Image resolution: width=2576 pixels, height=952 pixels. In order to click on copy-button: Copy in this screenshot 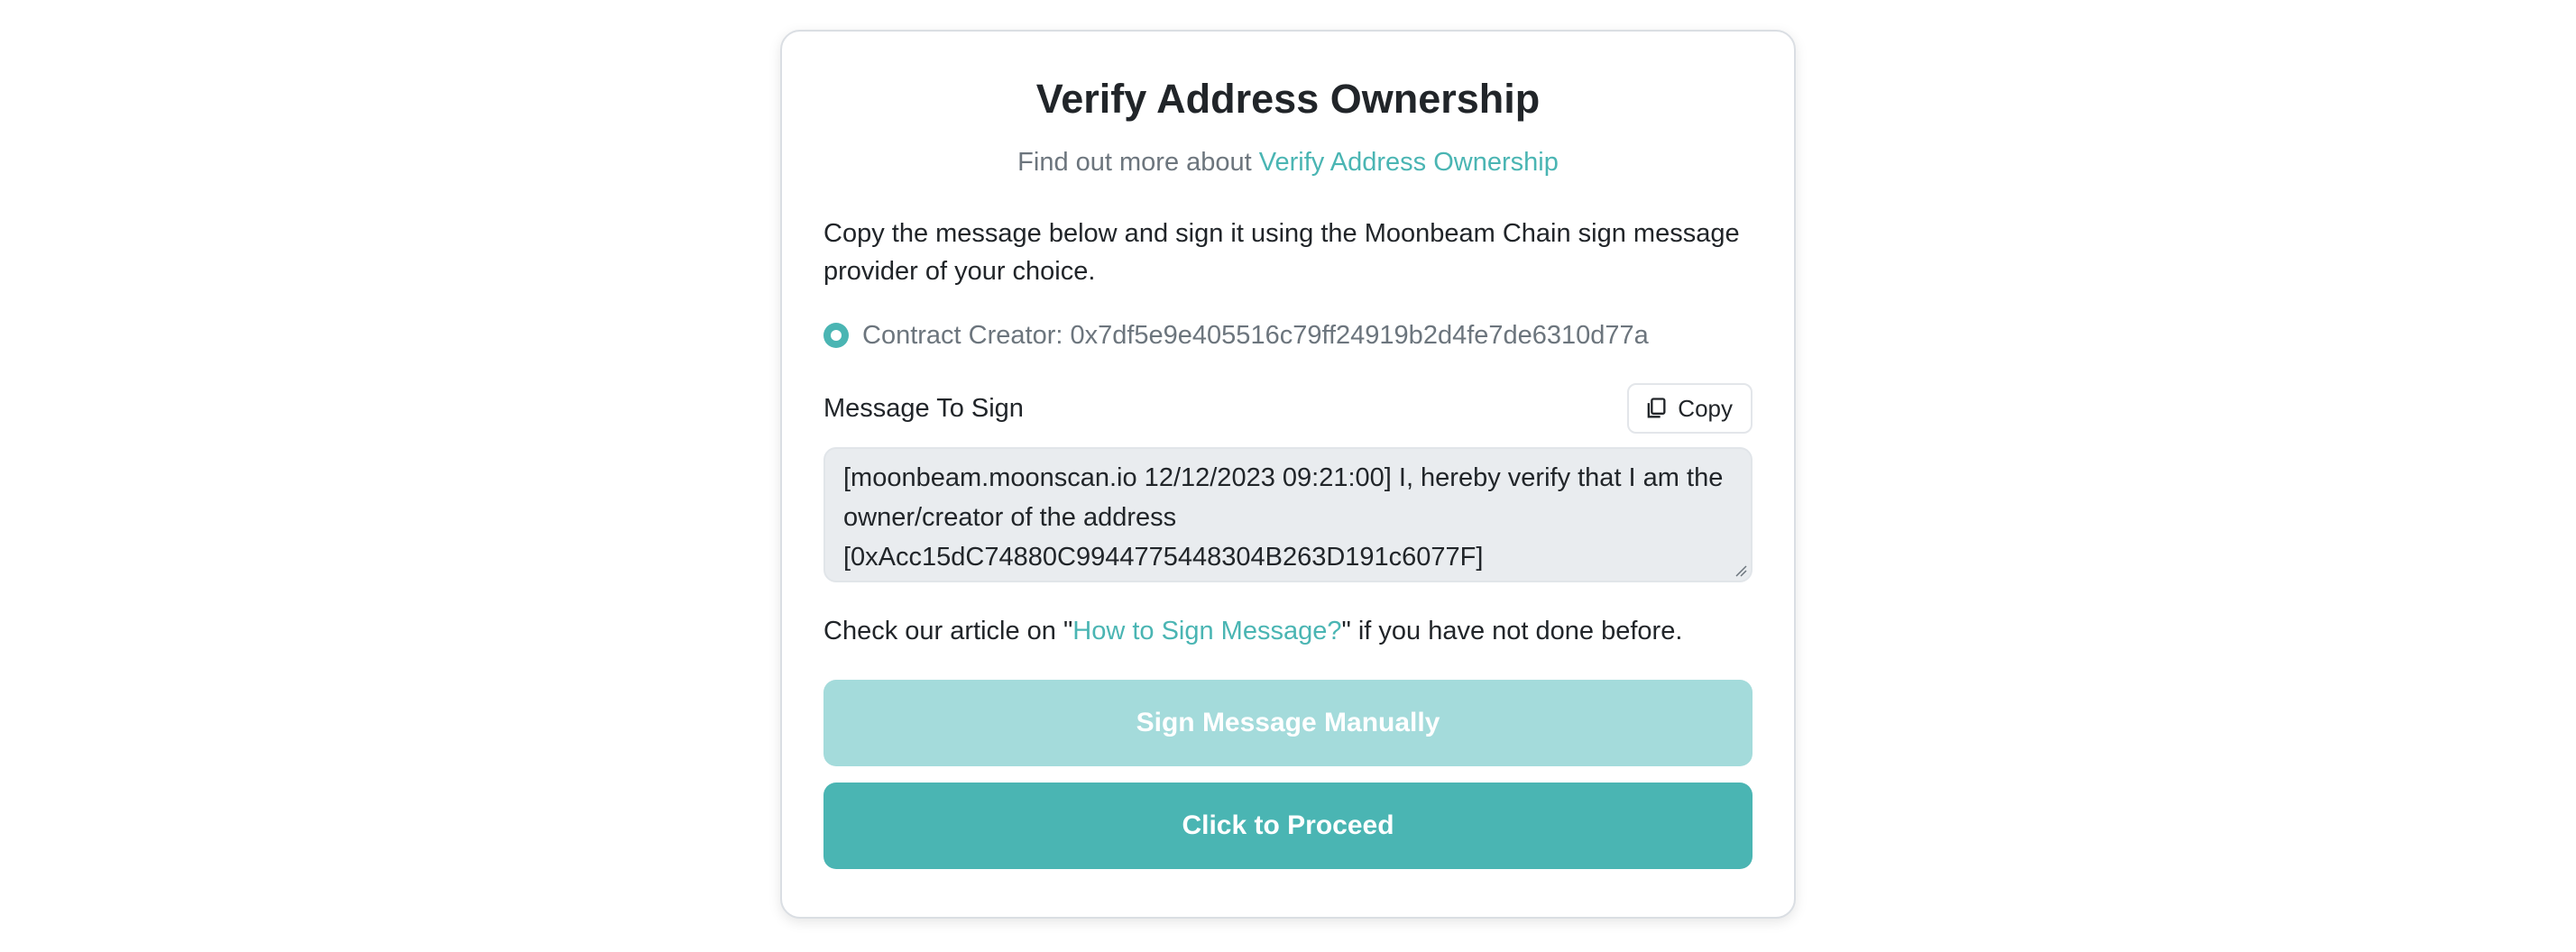, I will do `click(1690, 408)`.